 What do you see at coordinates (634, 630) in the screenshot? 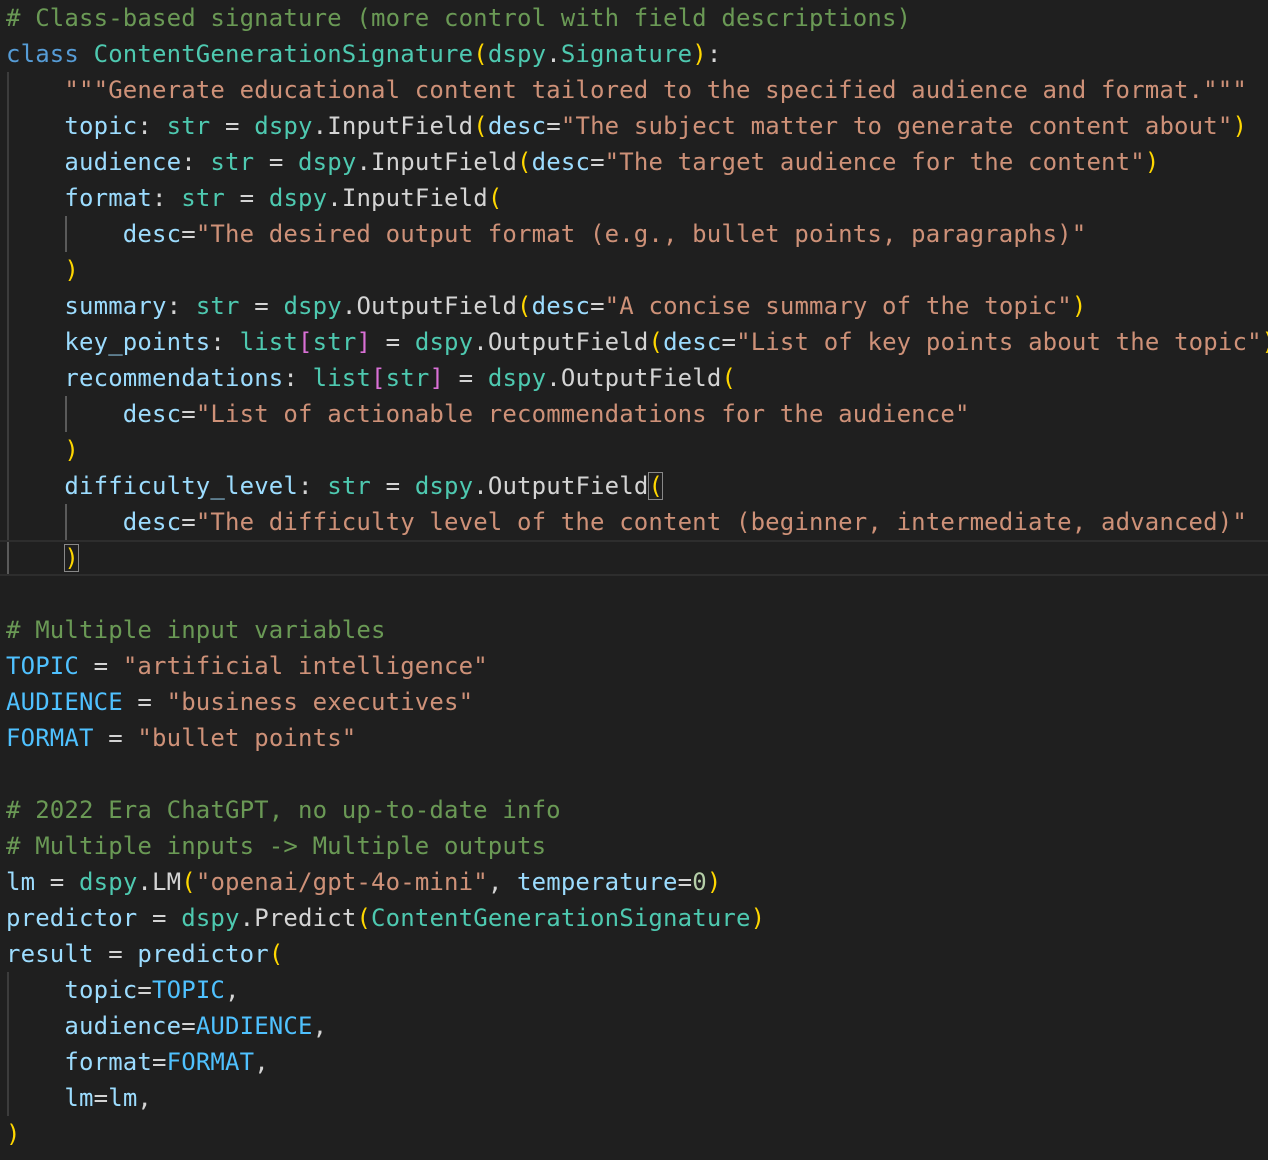
I see `code-line: # Multiple input variables` at bounding box center [634, 630].